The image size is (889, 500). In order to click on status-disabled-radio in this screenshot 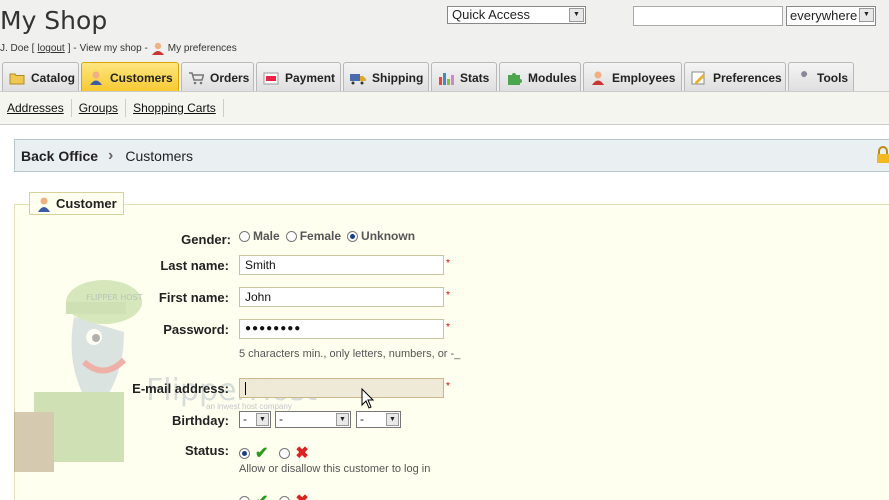, I will do `click(285, 453)`.